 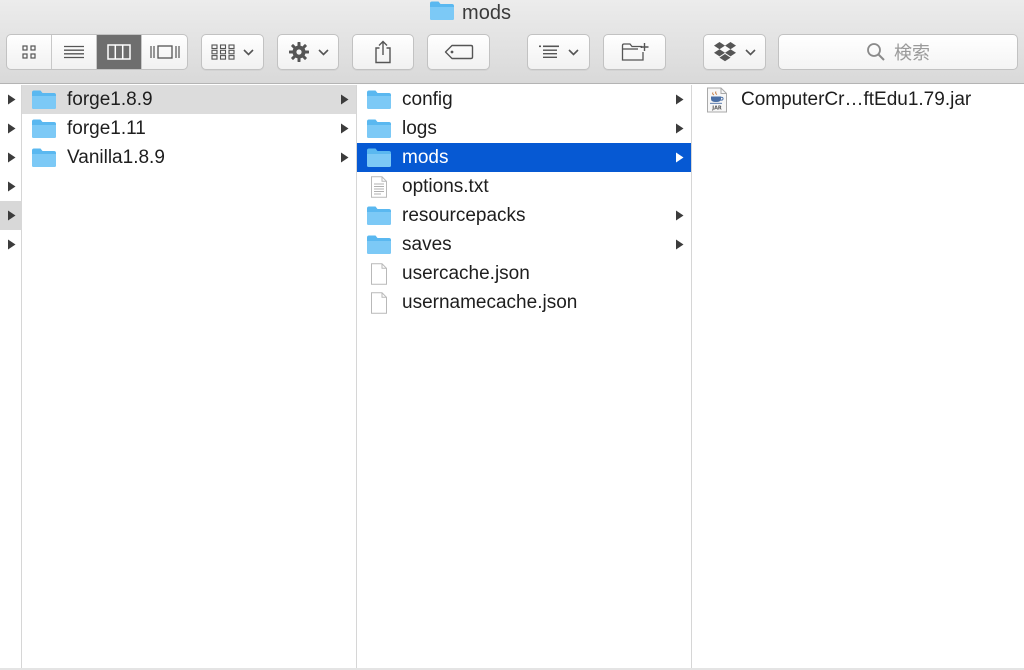 I want to click on tags-button, so click(x=458, y=52).